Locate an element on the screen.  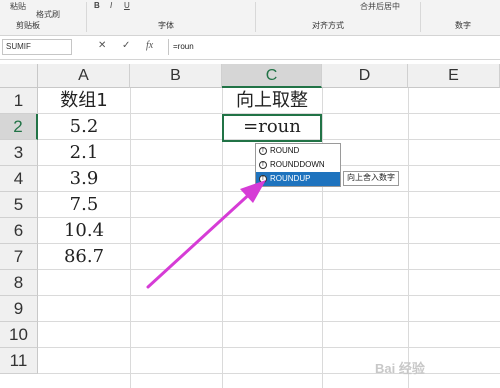
annotation-arrow-icon is located at coordinates (206, 234).